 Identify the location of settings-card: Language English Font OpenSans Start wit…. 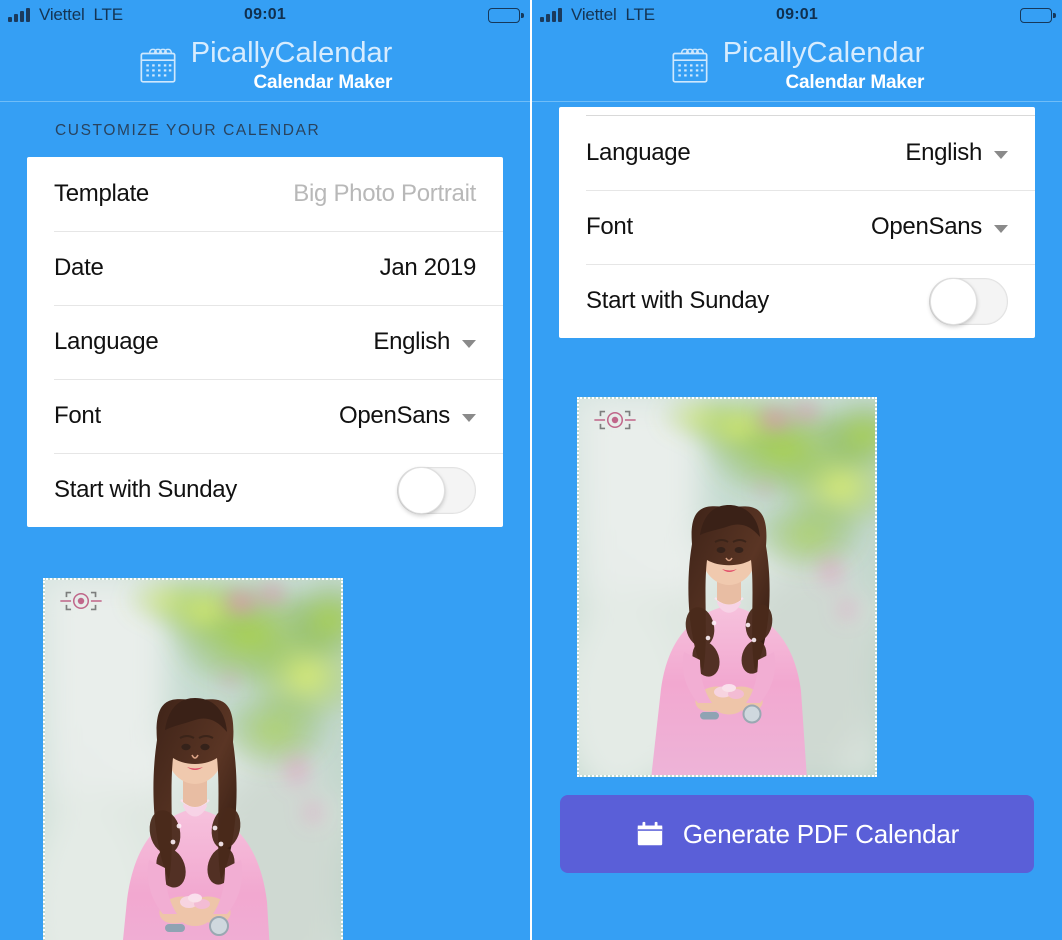
(797, 222).